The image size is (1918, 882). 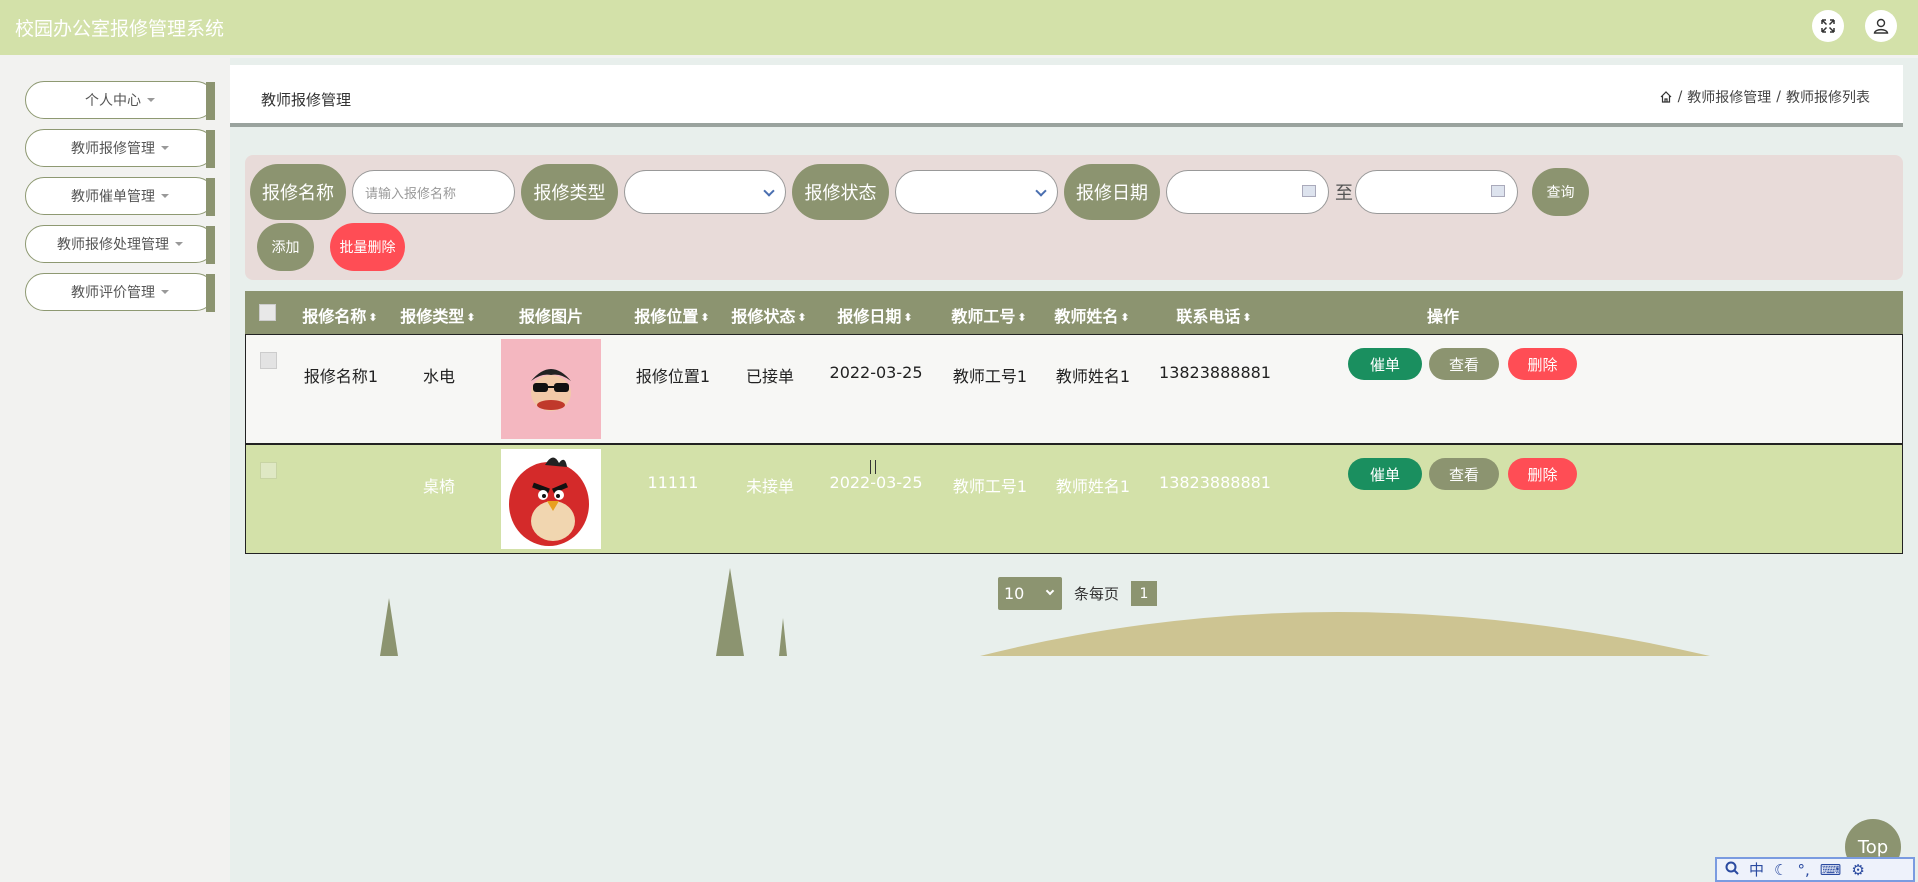 What do you see at coordinates (306, 100) in the screenshot?
I see `page-title: 教师报修管理` at bounding box center [306, 100].